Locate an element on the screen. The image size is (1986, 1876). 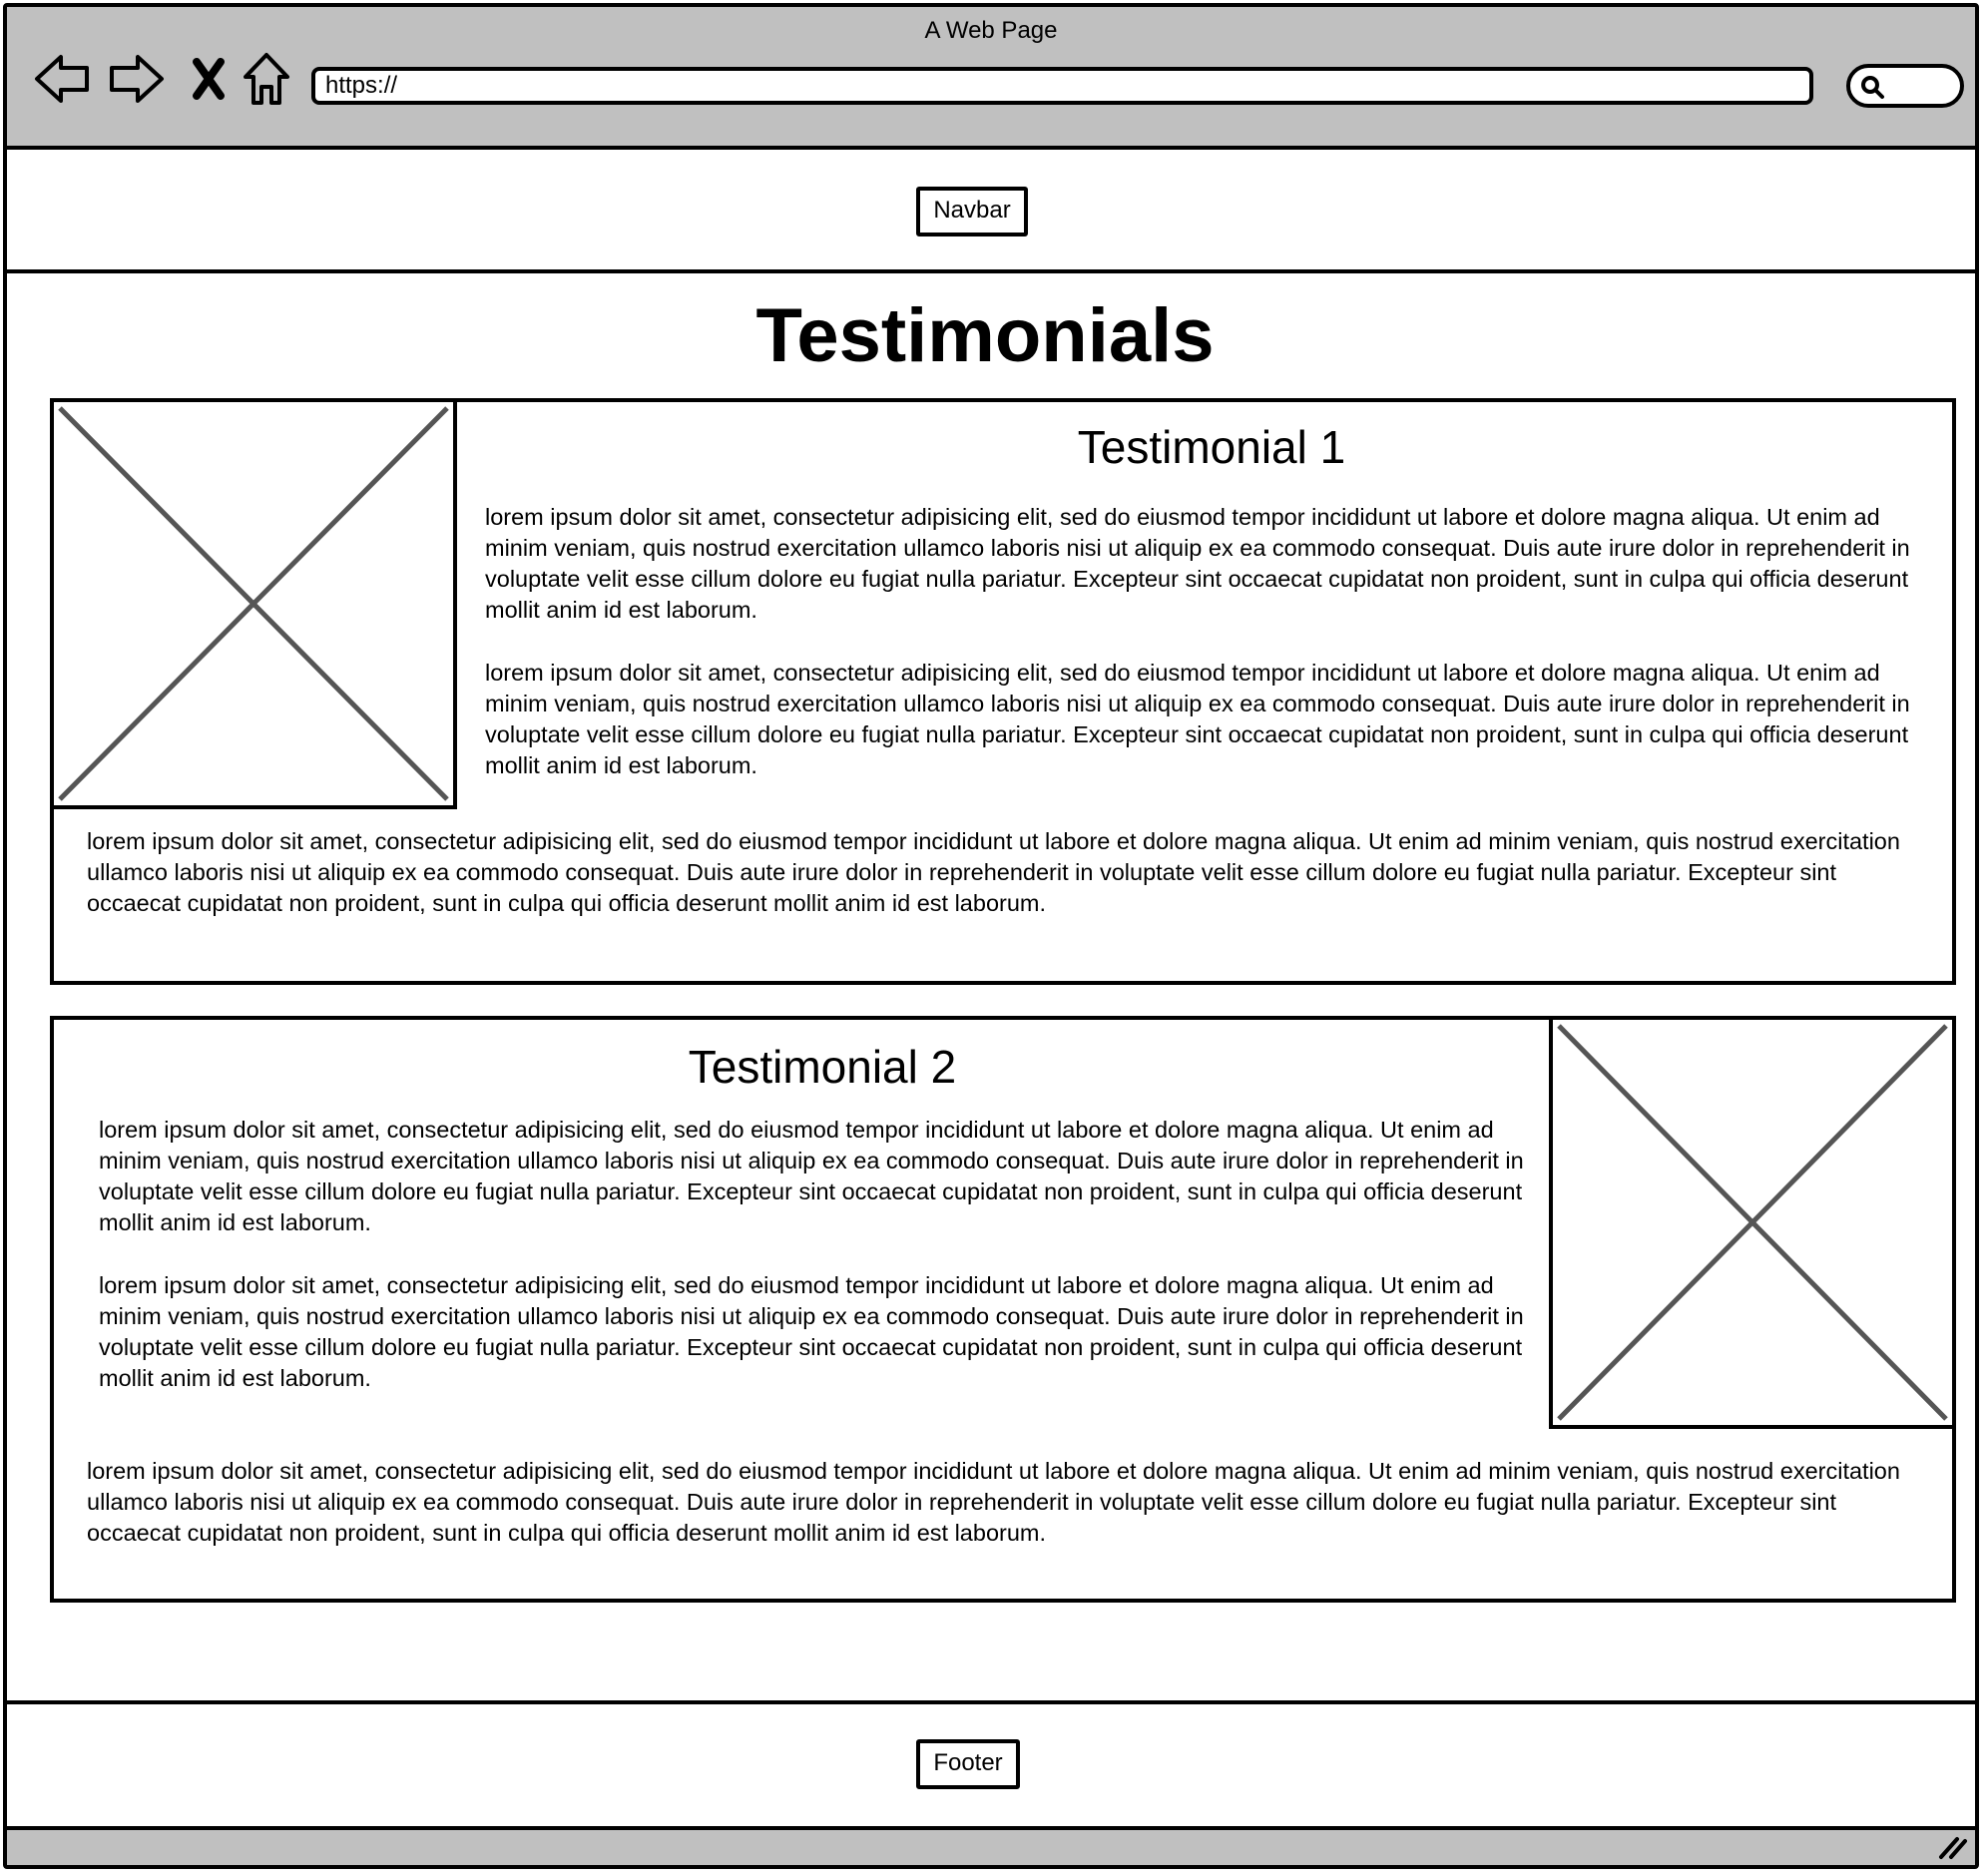
navbar: Navbar is located at coordinates (991, 211).